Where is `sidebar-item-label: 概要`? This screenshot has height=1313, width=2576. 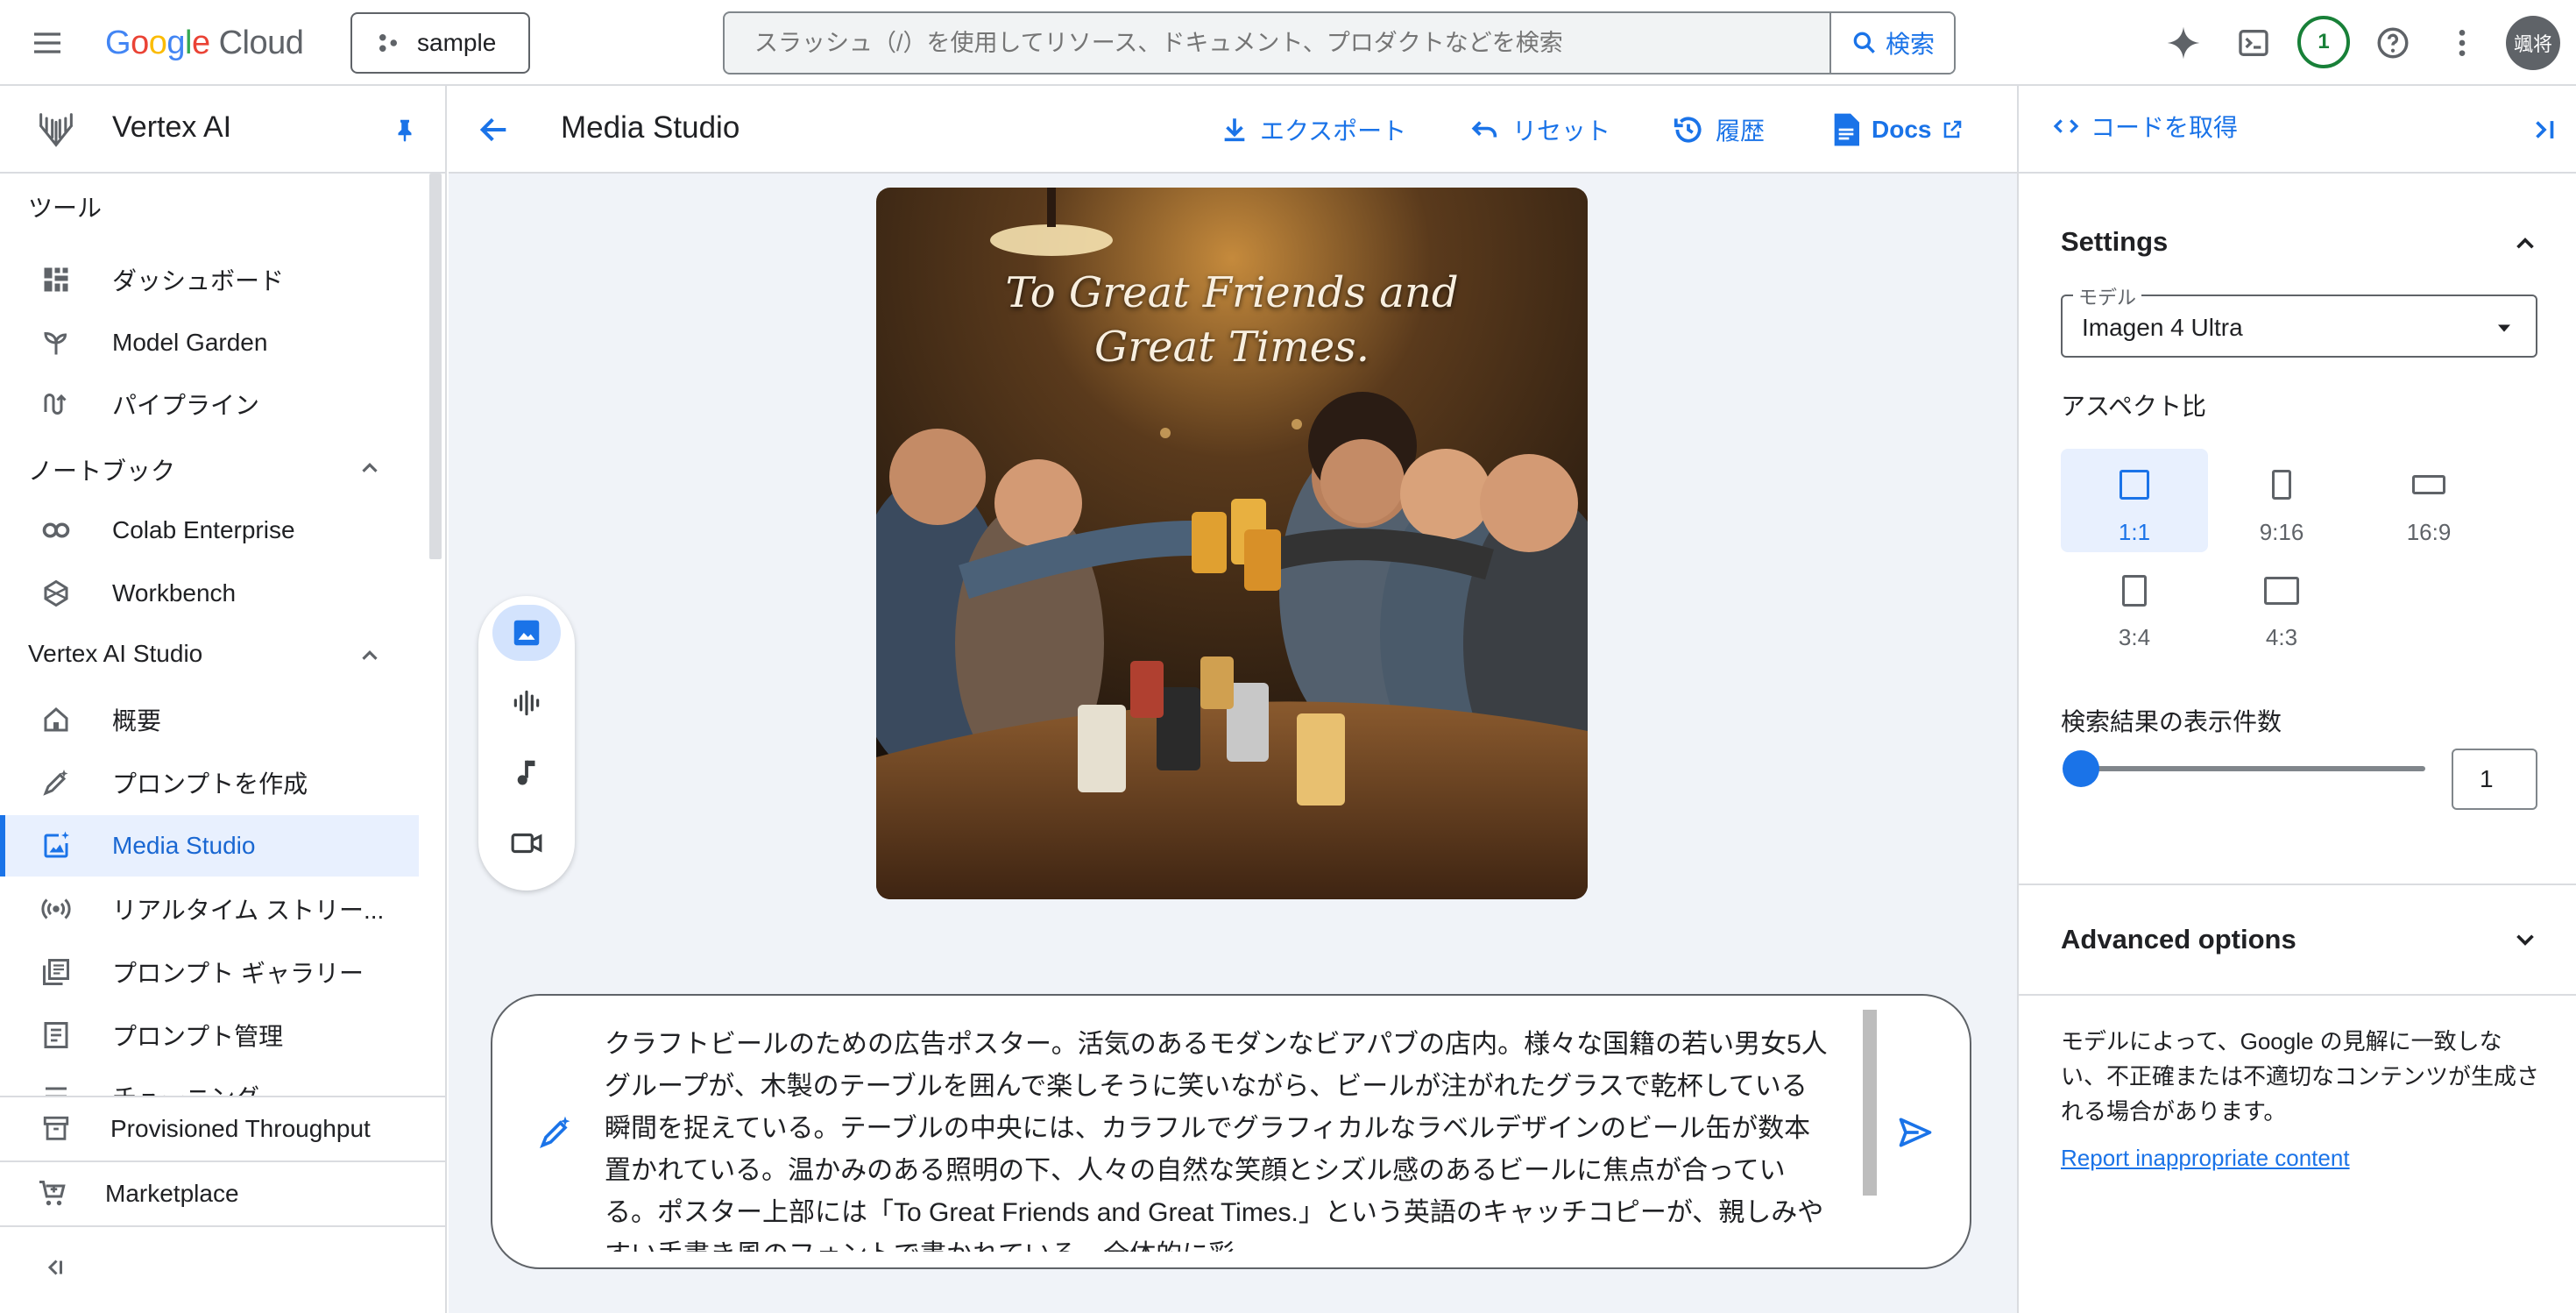
sidebar-item-label: 概要 is located at coordinates (137, 721).